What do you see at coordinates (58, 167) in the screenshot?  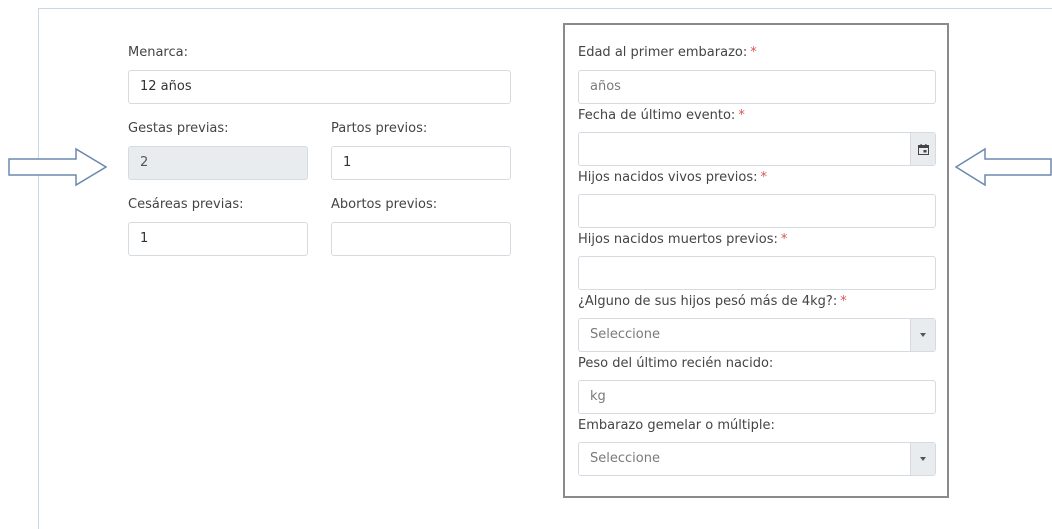 I see `arrow-right-icon` at bounding box center [58, 167].